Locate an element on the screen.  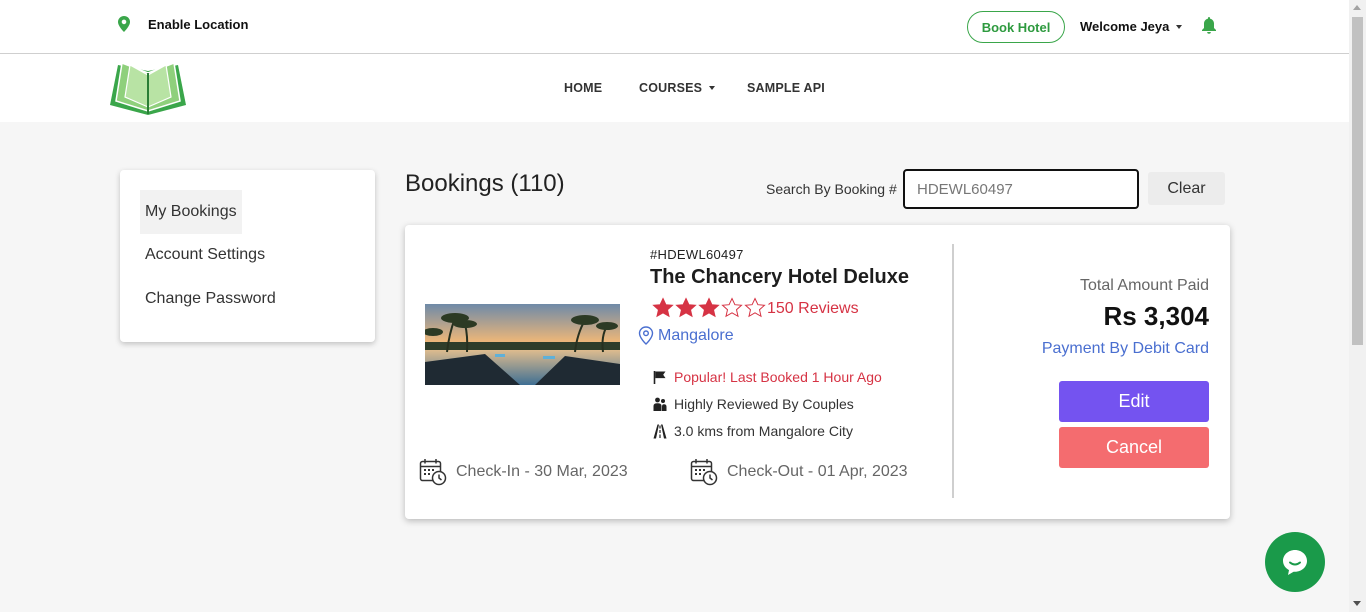
flag-icon is located at coordinates (659, 377).